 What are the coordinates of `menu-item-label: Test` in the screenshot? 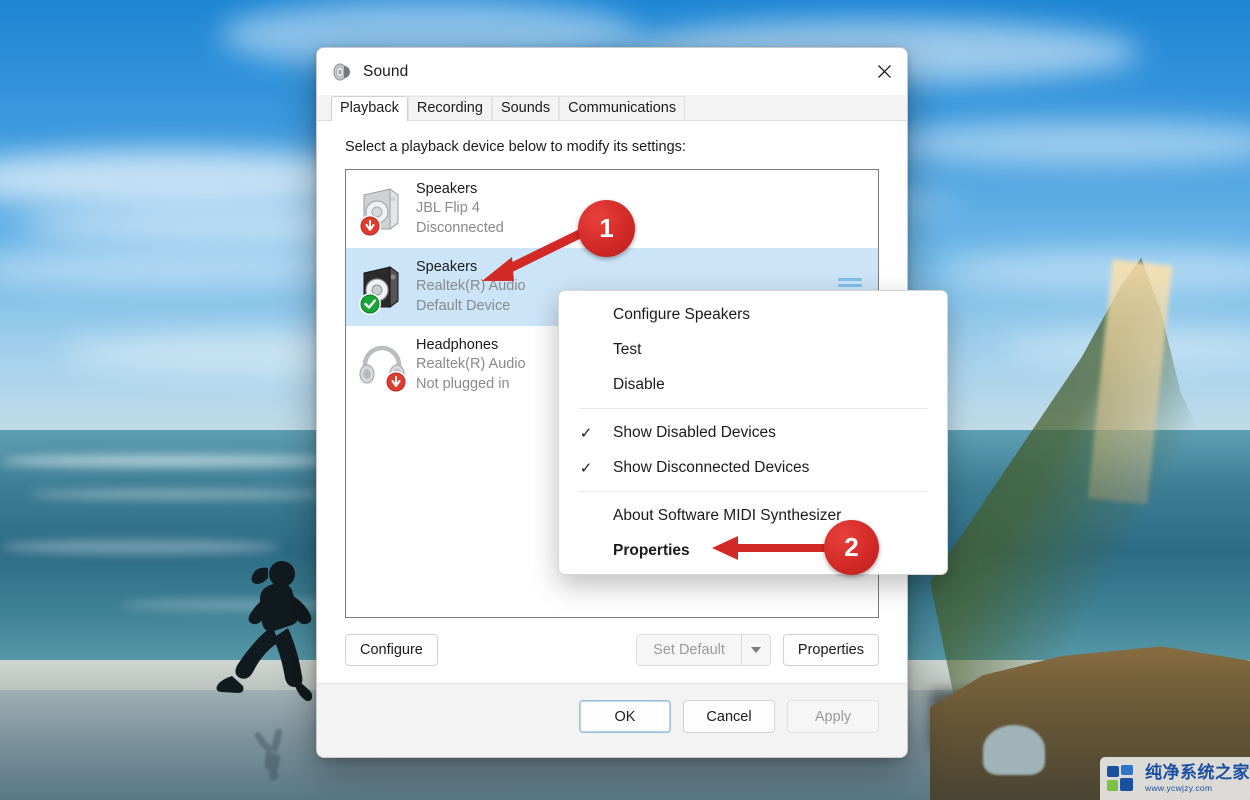 It's located at (627, 349).